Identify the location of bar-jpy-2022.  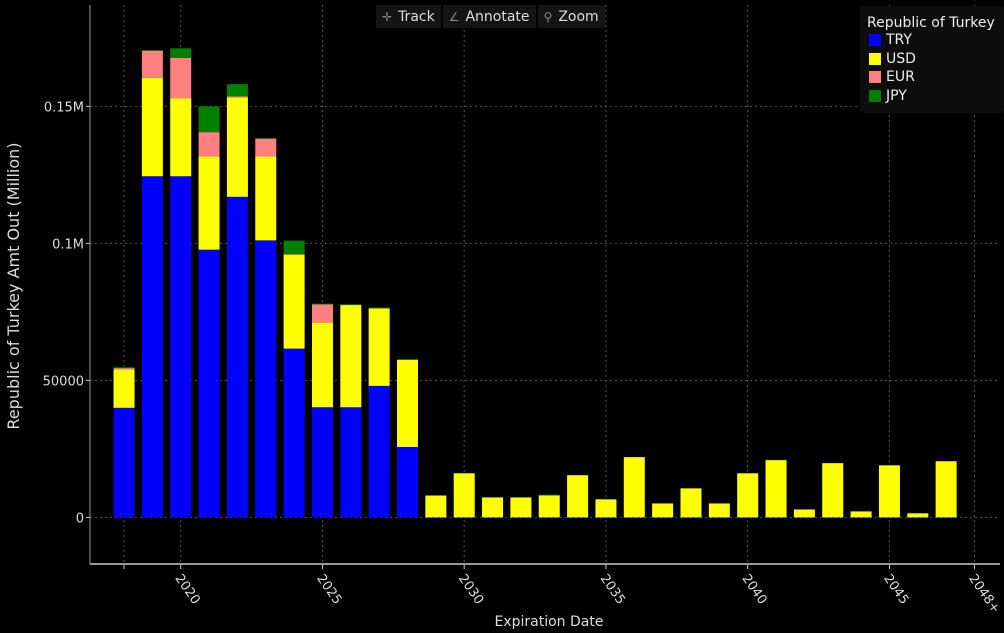
(237, 90).